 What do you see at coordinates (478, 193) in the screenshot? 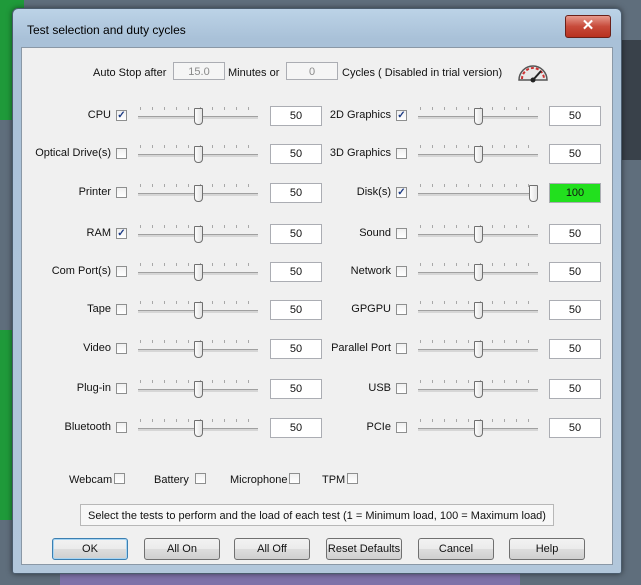
I see `load-slider-disk-s` at bounding box center [478, 193].